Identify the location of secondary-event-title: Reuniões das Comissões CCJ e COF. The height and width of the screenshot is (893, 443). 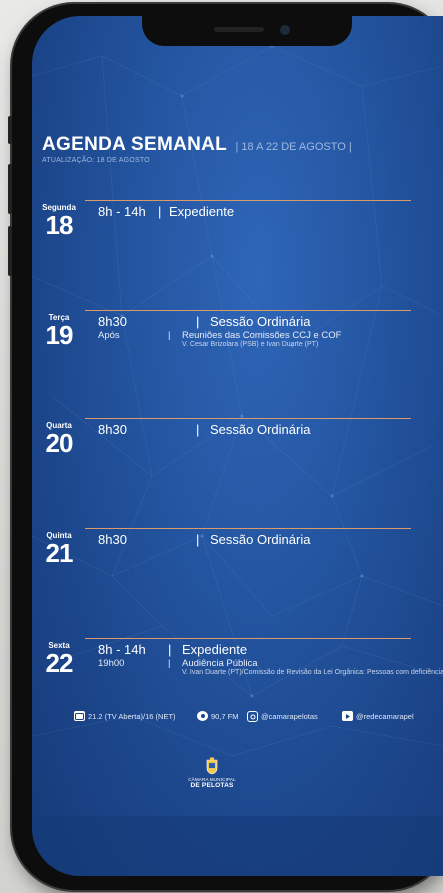
(262, 335).